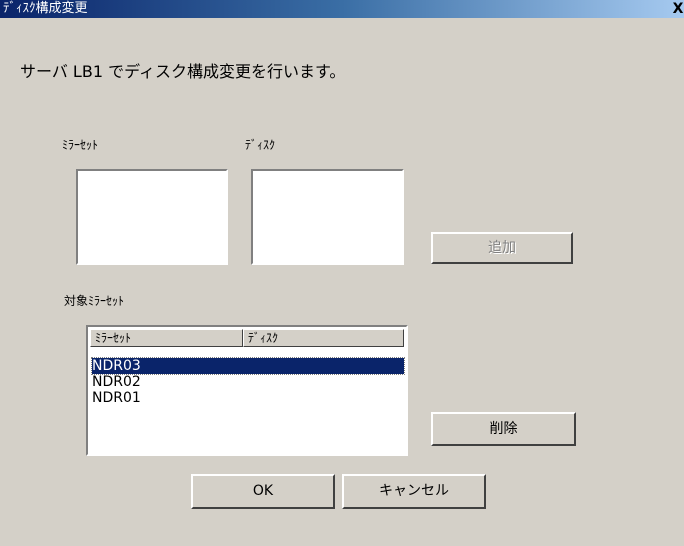 The height and width of the screenshot is (546, 684). Describe the element at coordinates (678, 9) in the screenshot. I see `close-icon: X` at that location.